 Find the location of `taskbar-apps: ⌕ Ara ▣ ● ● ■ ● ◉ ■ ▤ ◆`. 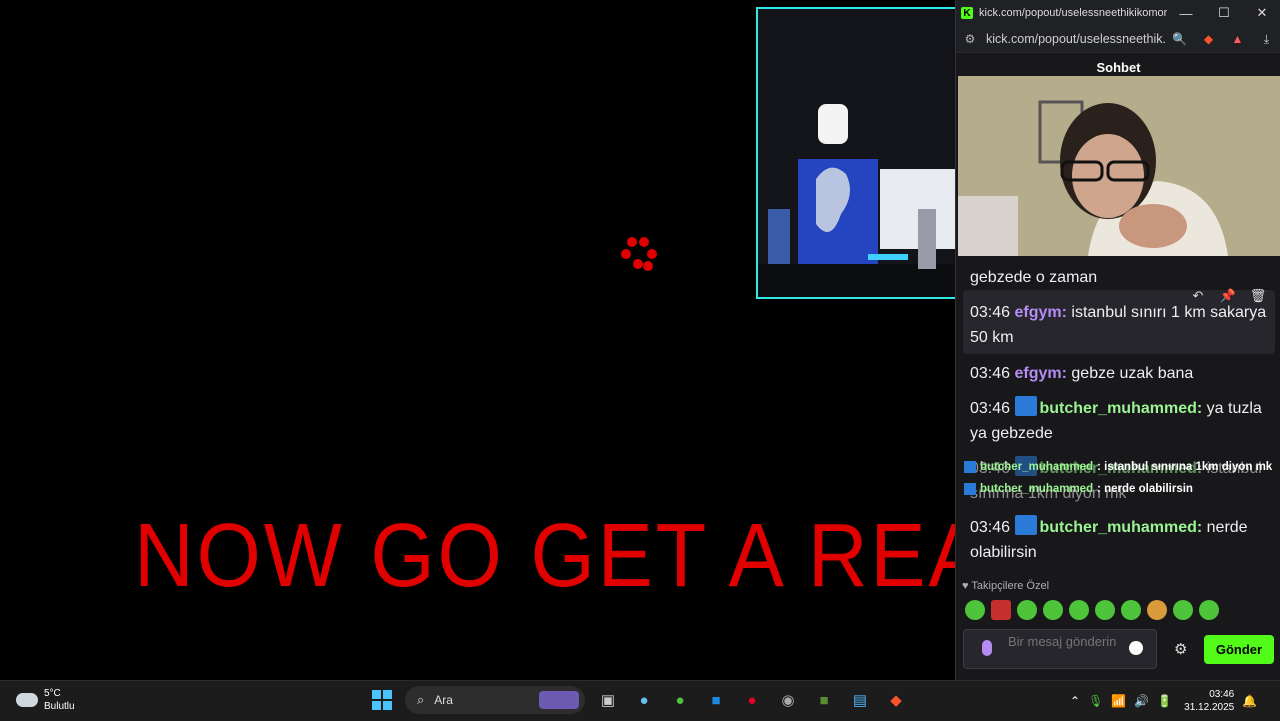

taskbar-apps: ⌕ Ara ▣ ● ● ■ ● ◉ ■ ▤ ◆ is located at coordinates (639, 700).